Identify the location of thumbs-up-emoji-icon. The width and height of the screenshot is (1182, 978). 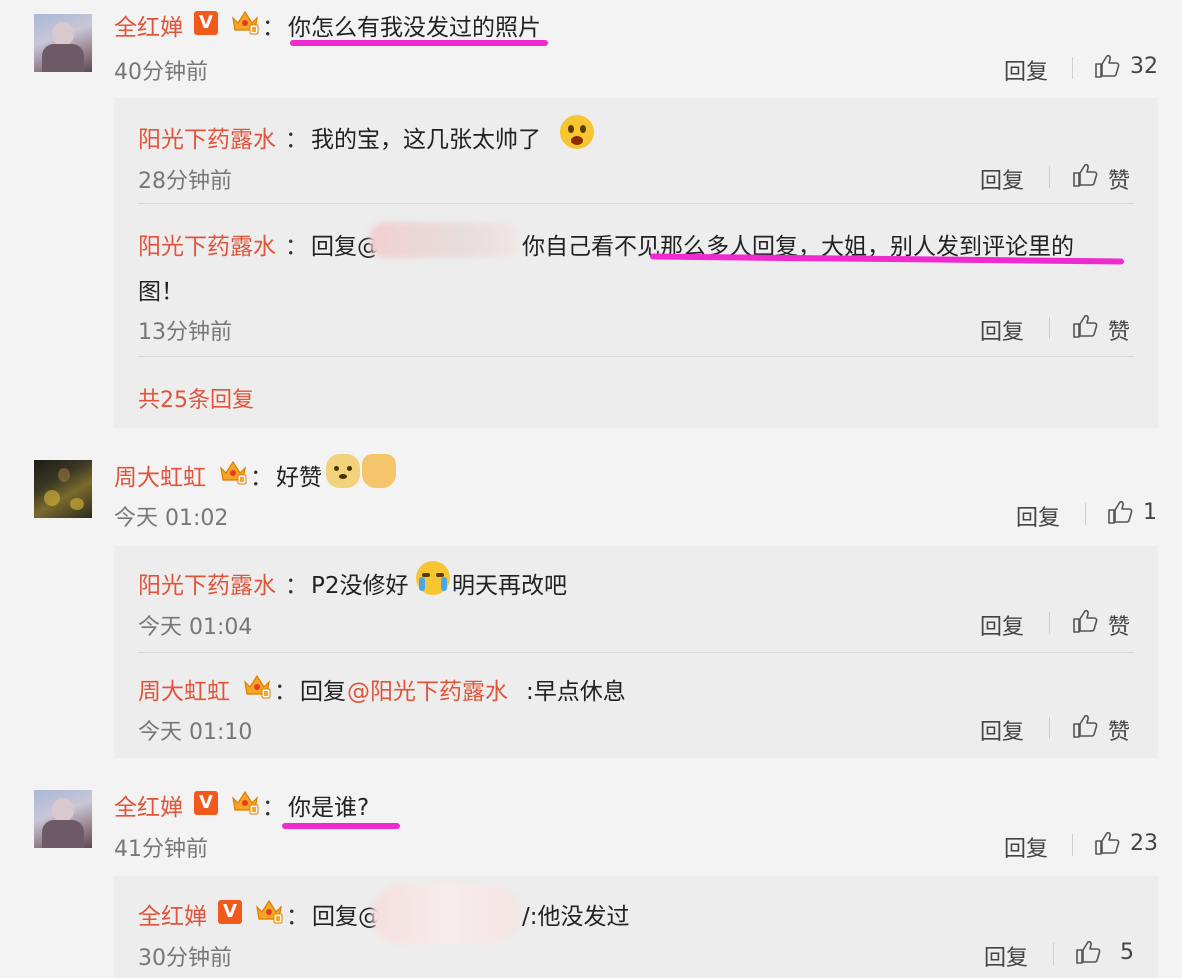
(379, 471).